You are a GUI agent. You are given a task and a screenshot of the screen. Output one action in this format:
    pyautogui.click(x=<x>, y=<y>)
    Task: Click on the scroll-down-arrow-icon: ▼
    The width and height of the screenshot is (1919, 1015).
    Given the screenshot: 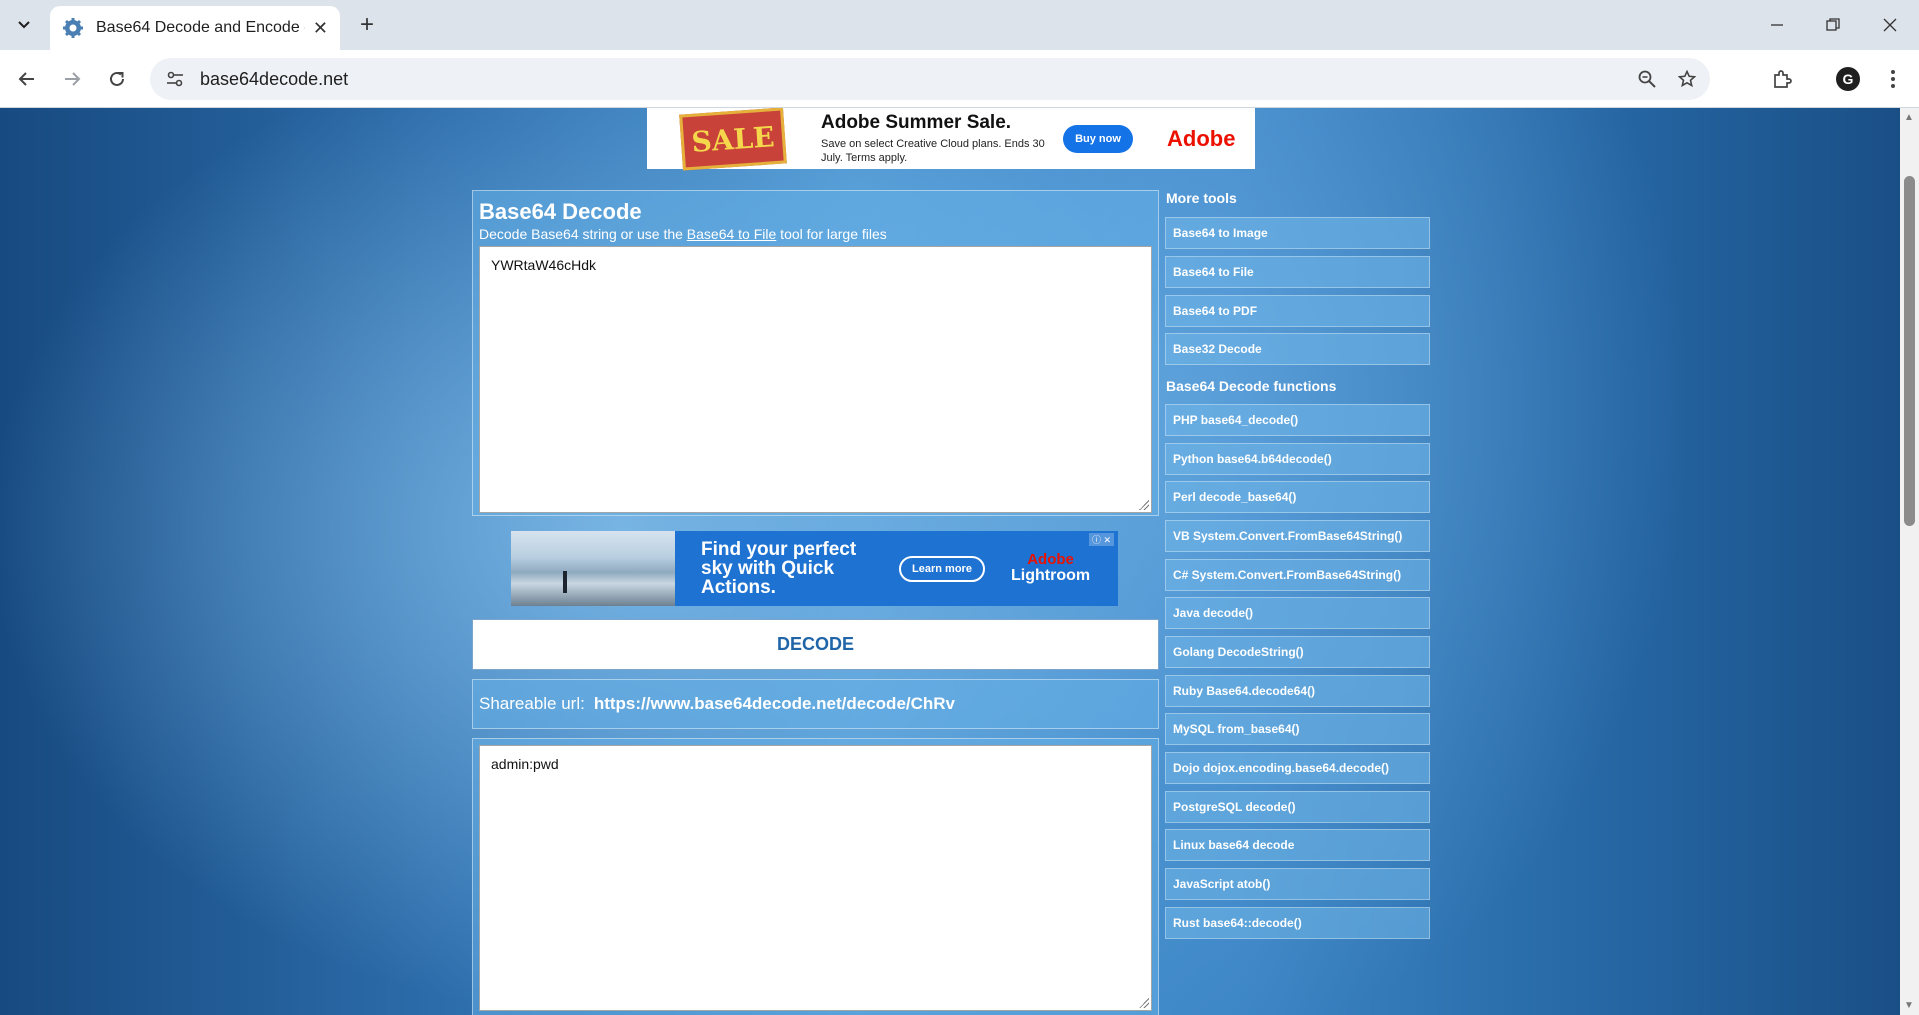 What is the action you would take?
    pyautogui.click(x=1909, y=1005)
    